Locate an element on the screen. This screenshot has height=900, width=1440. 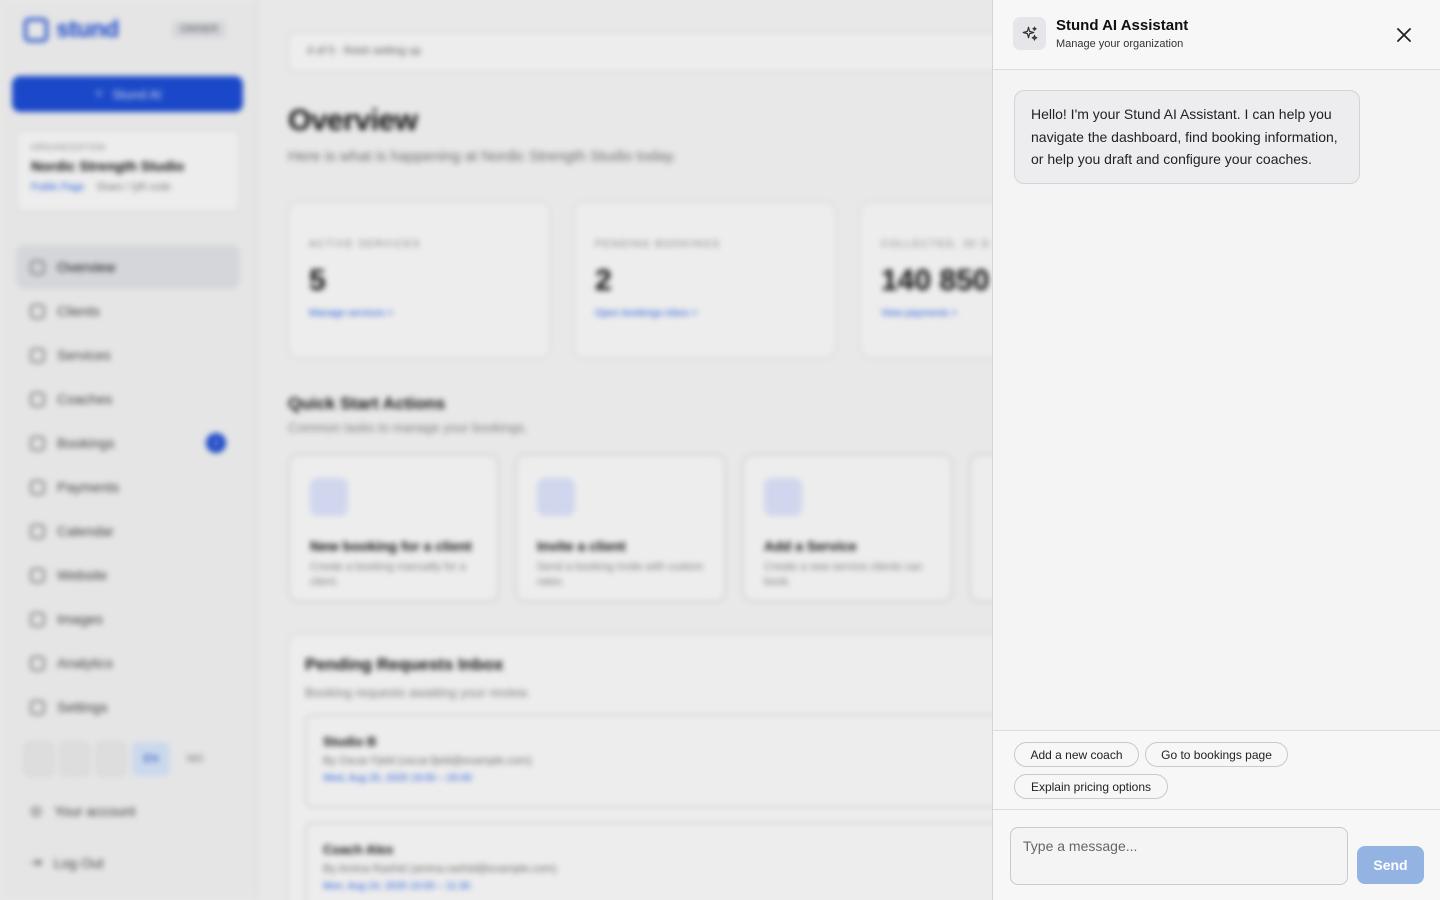
close-icon is located at coordinates (1404, 35).